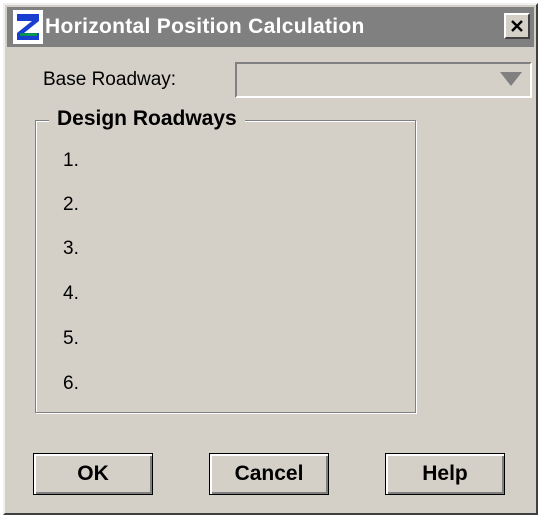 The height and width of the screenshot is (520, 543). I want to click on title-bar: Horizontal Position Calculation, so click(270, 27).